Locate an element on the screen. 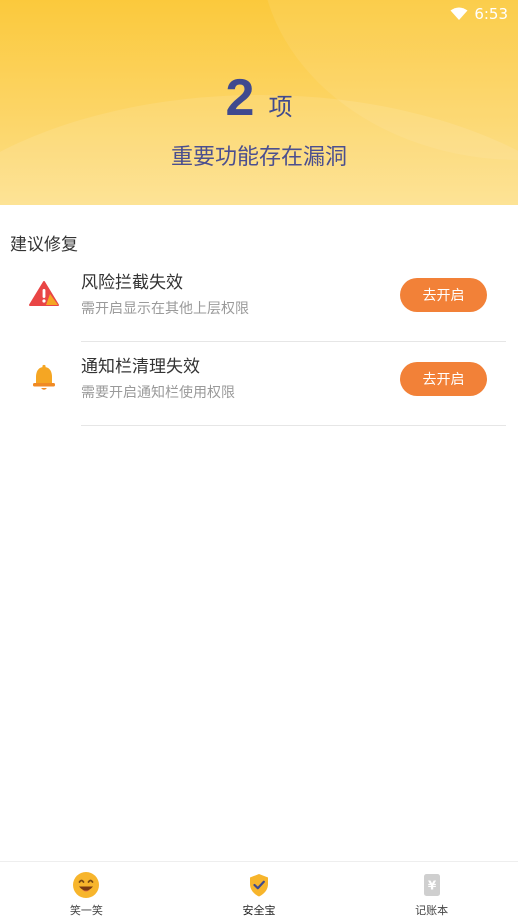 Image resolution: width=518 pixels, height=923 pixels. status-time: 6:53 is located at coordinates (491, 14).